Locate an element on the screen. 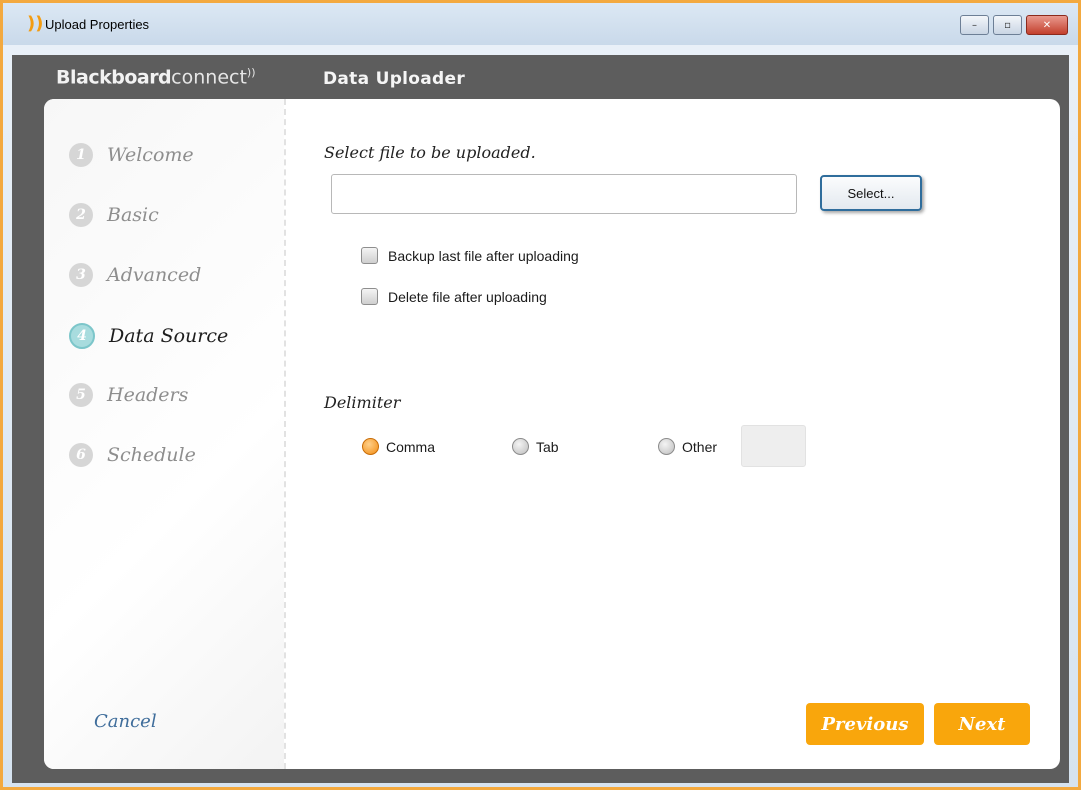 This screenshot has height=790, width=1081. backup-checkbox is located at coordinates (369, 255).